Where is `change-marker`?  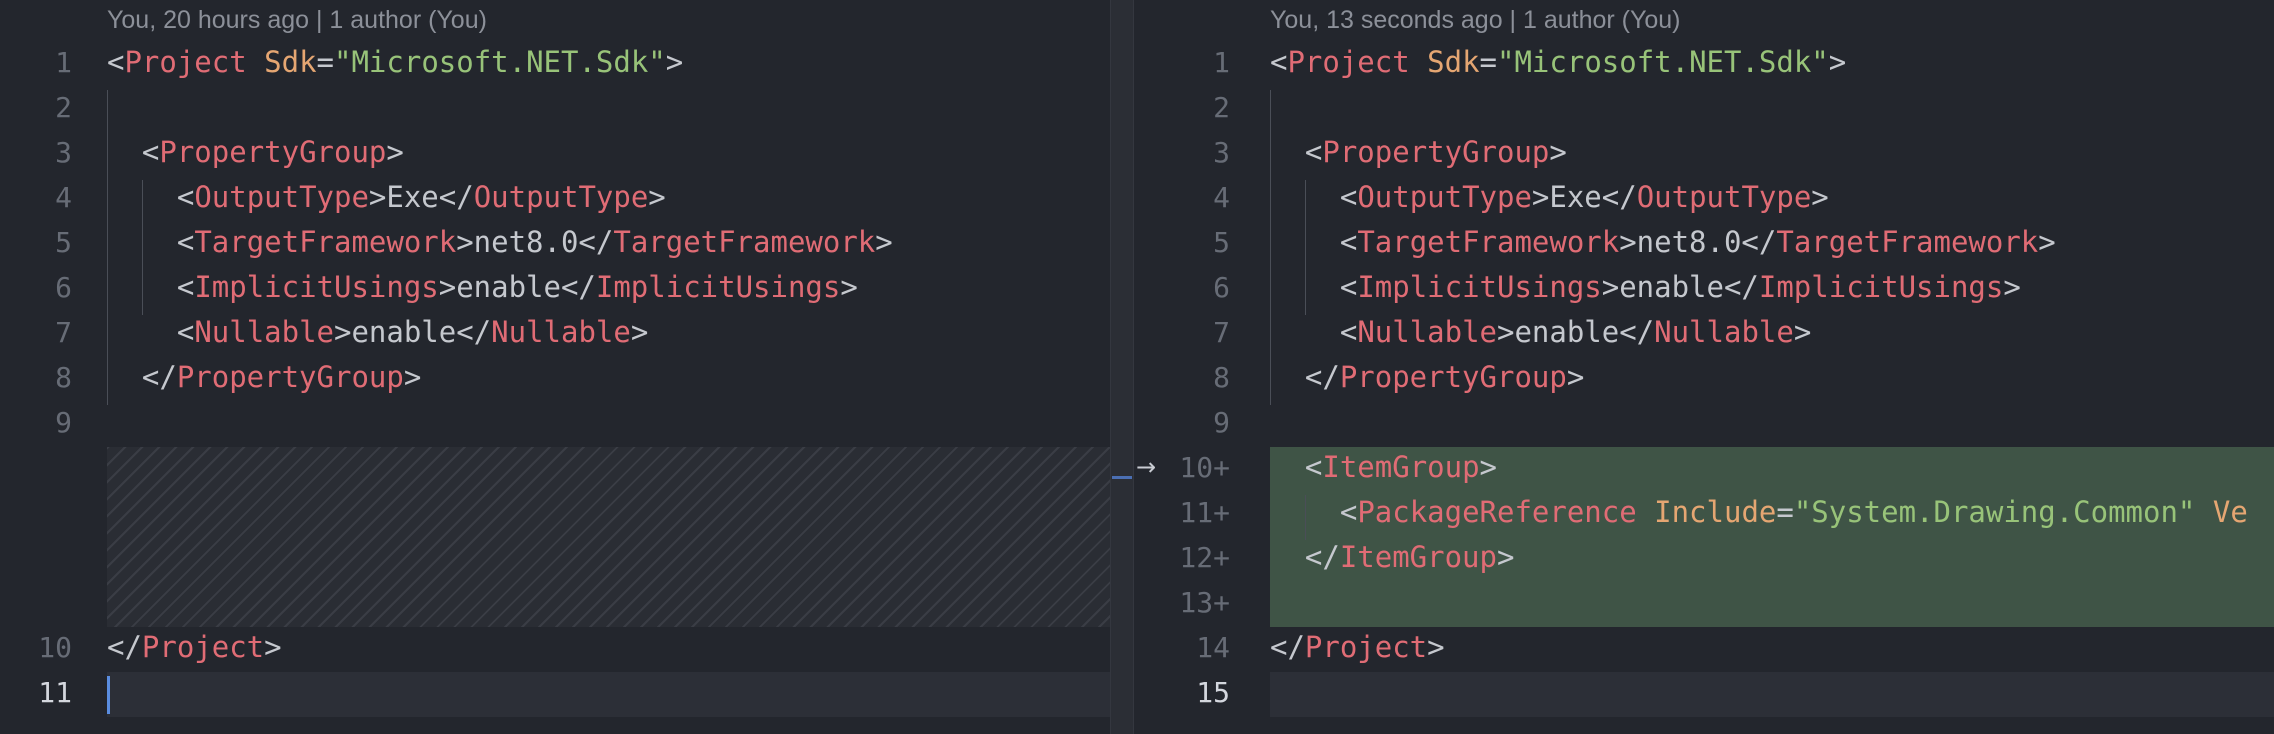
change-marker is located at coordinates (1122, 477).